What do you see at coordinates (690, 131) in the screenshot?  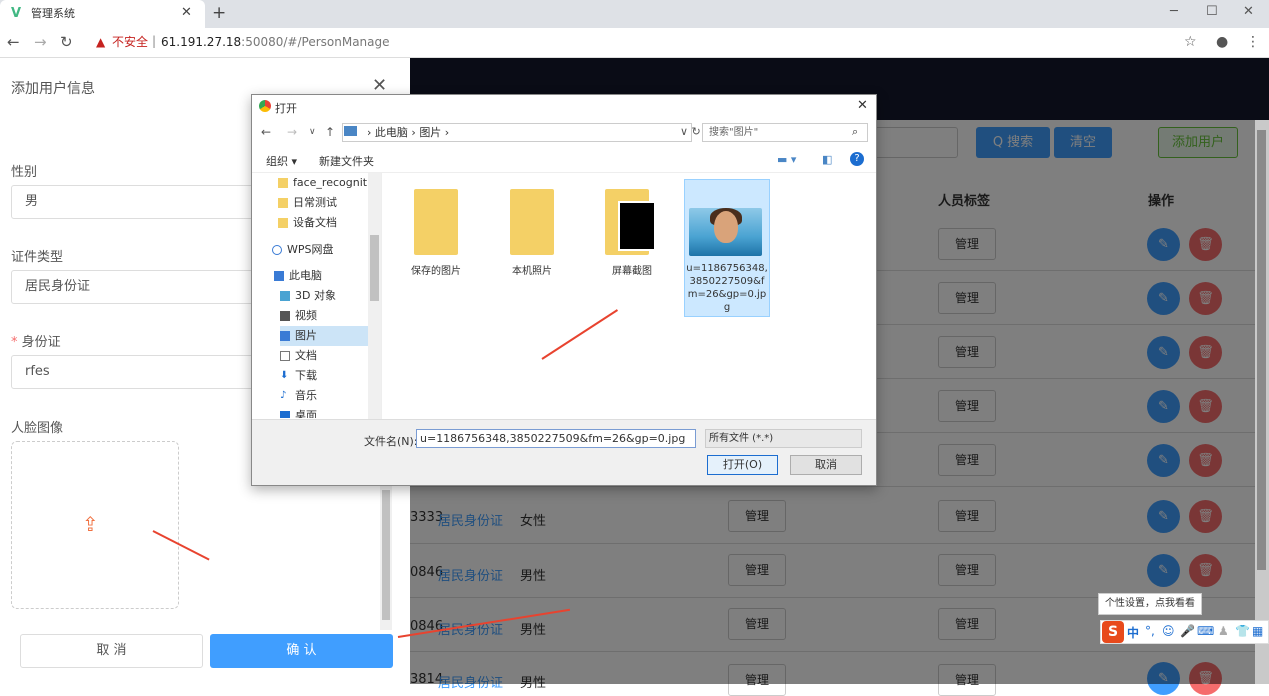 I see `refresh-icon: ∨ ↻` at bounding box center [690, 131].